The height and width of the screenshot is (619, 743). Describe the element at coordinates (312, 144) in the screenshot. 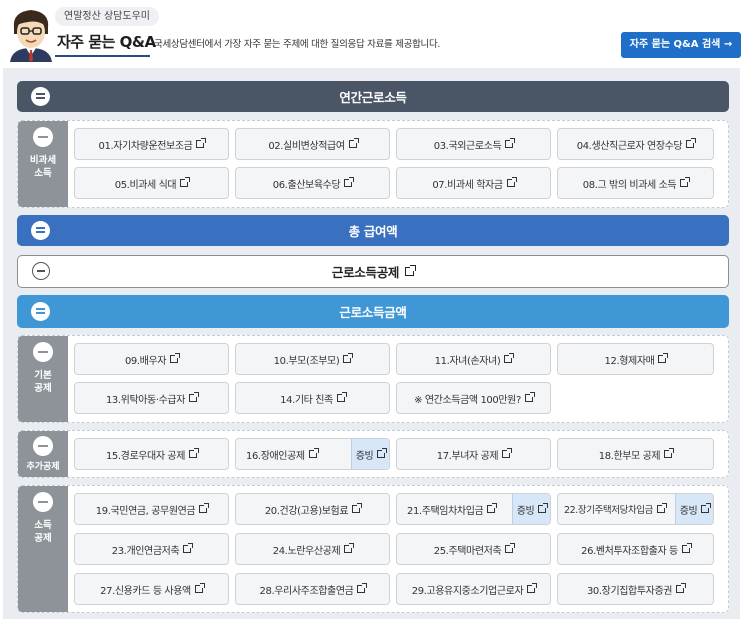

I see `item-02: 02.실비변상적급여` at that location.